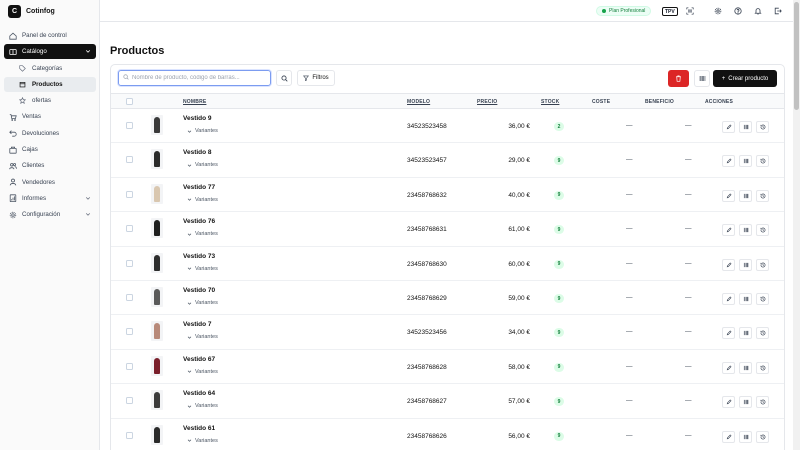 The height and width of the screenshot is (450, 800). I want to click on table-row: Vestido 64 Variantes 23458768627 57,00 € 9 — —, so click(447, 401).